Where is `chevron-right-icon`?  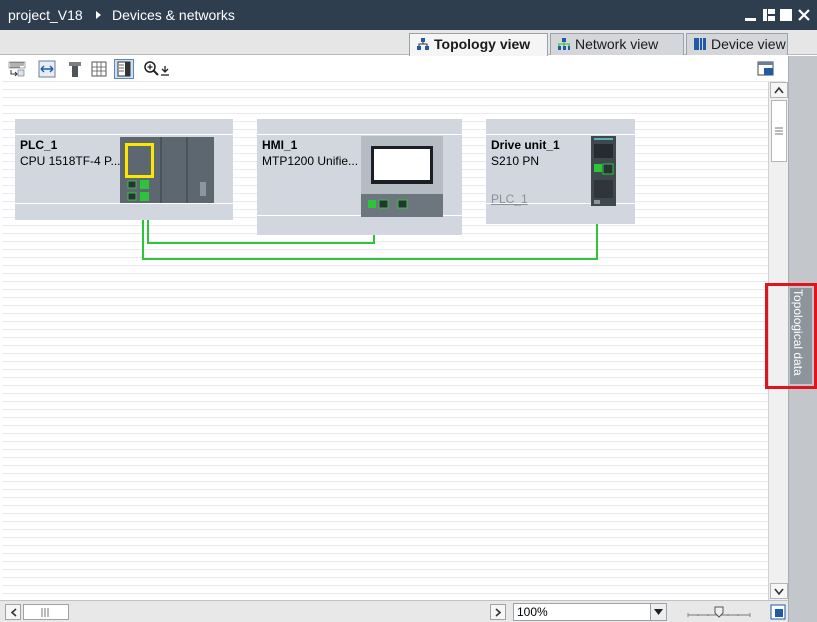
chevron-right-icon is located at coordinates (498, 612).